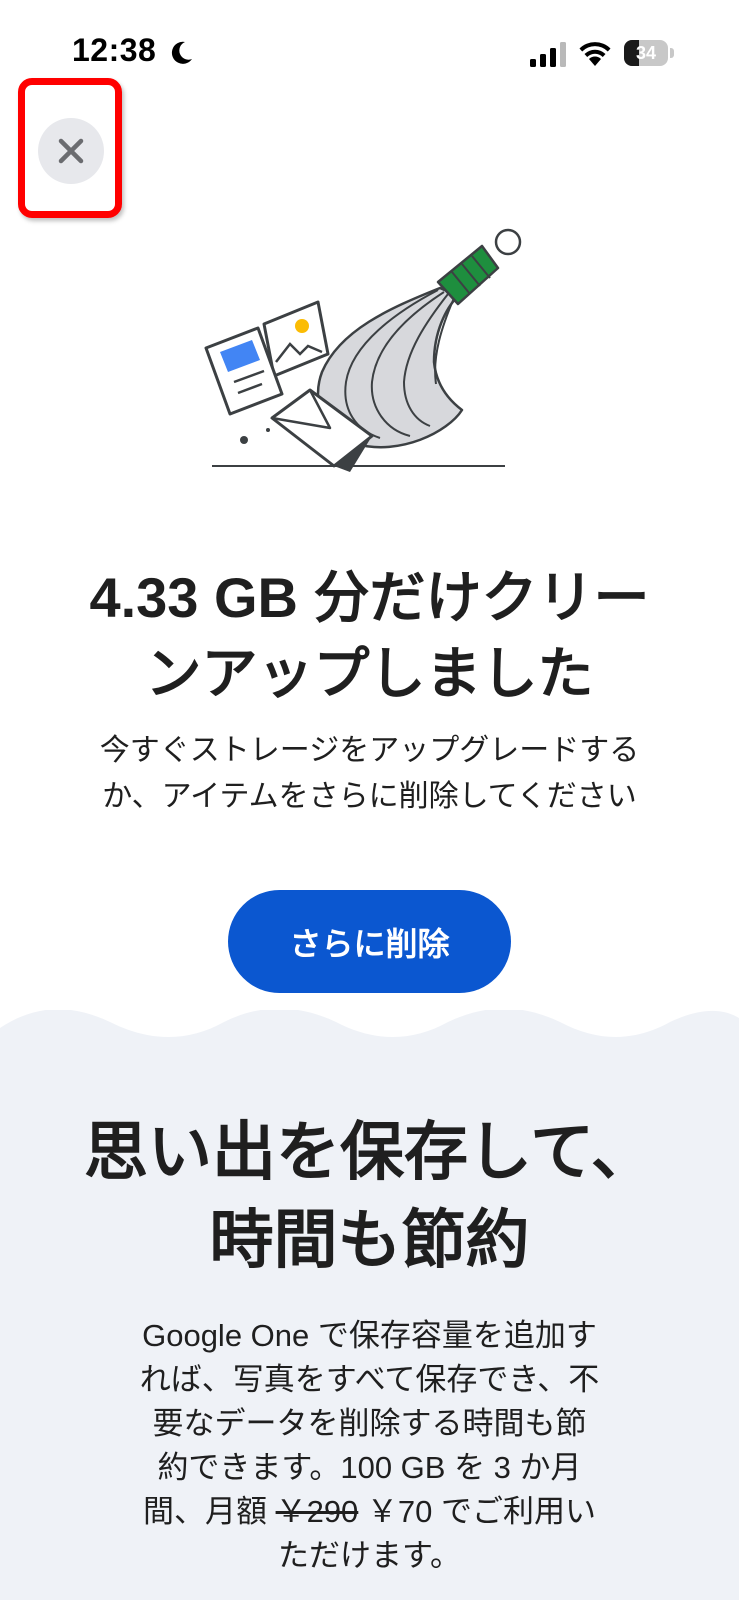 This screenshot has height=1600, width=739. What do you see at coordinates (369, 1467) in the screenshot?
I see `promo-body-line4: 約できます。100 GB を 3 か月` at bounding box center [369, 1467].